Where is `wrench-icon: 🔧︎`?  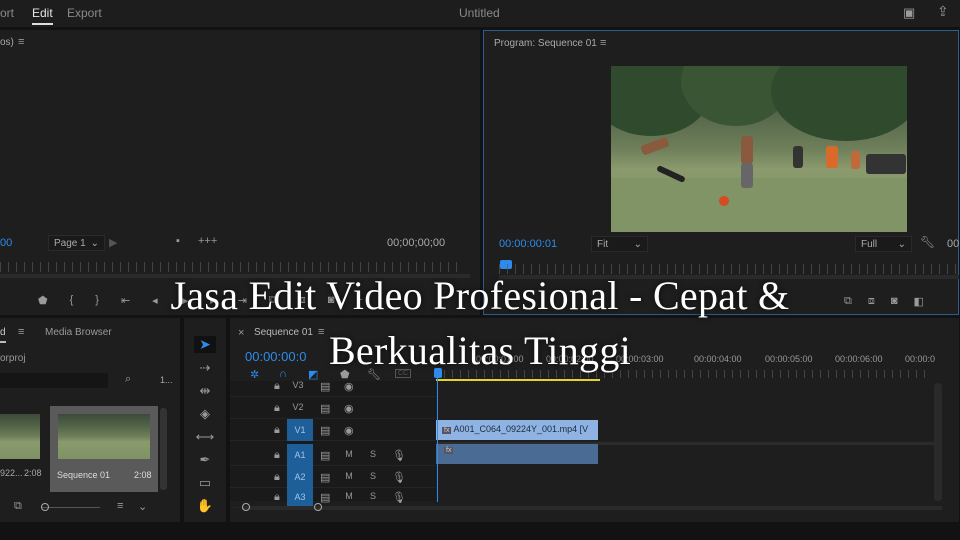 wrench-icon: 🔧︎ is located at coordinates (927, 242).